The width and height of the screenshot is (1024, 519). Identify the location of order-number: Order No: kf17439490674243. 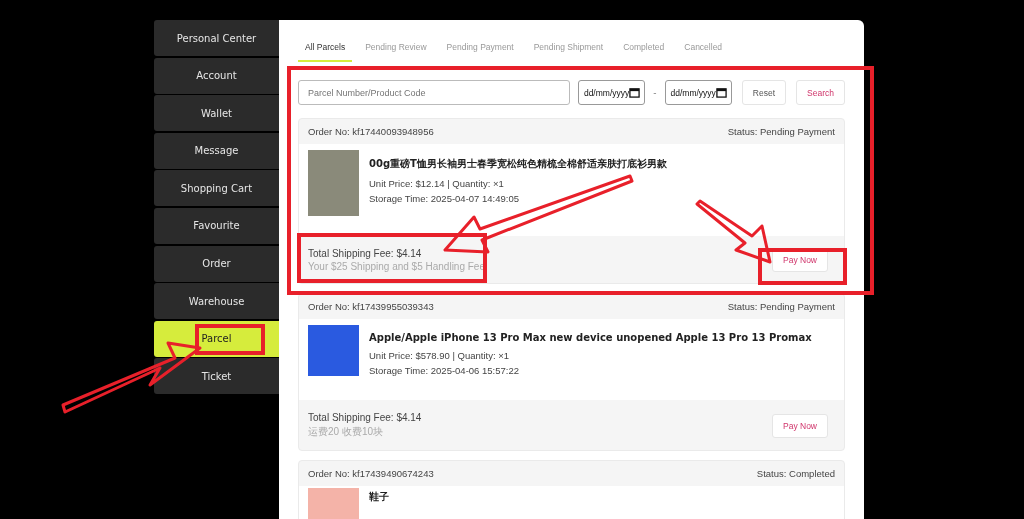
(371, 473).